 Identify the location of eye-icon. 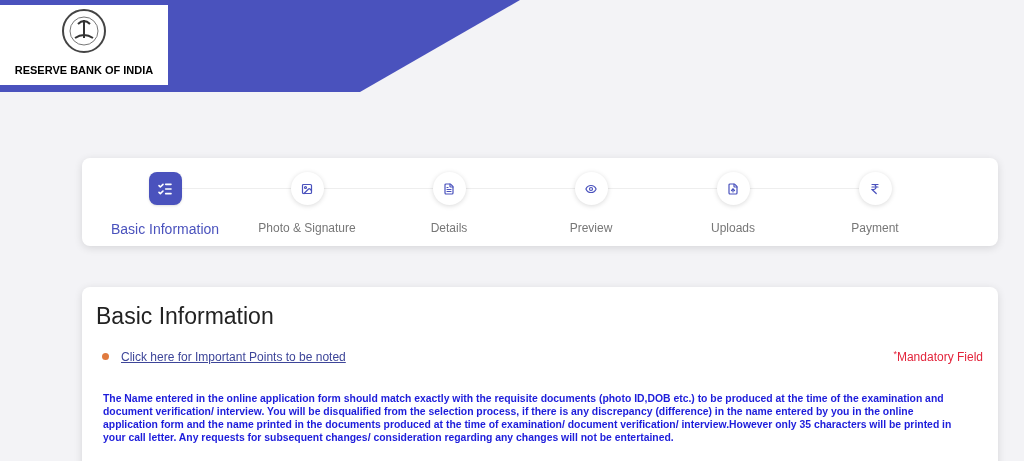
(591, 188).